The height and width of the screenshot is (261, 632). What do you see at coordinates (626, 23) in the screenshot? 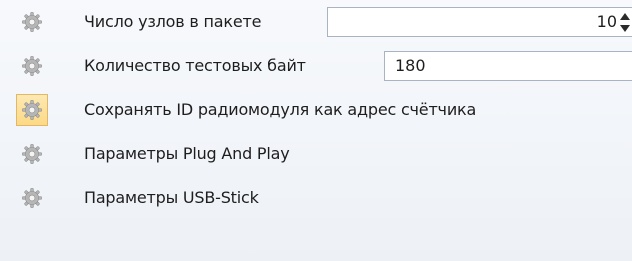
I see `spinbox-arrows` at bounding box center [626, 23].